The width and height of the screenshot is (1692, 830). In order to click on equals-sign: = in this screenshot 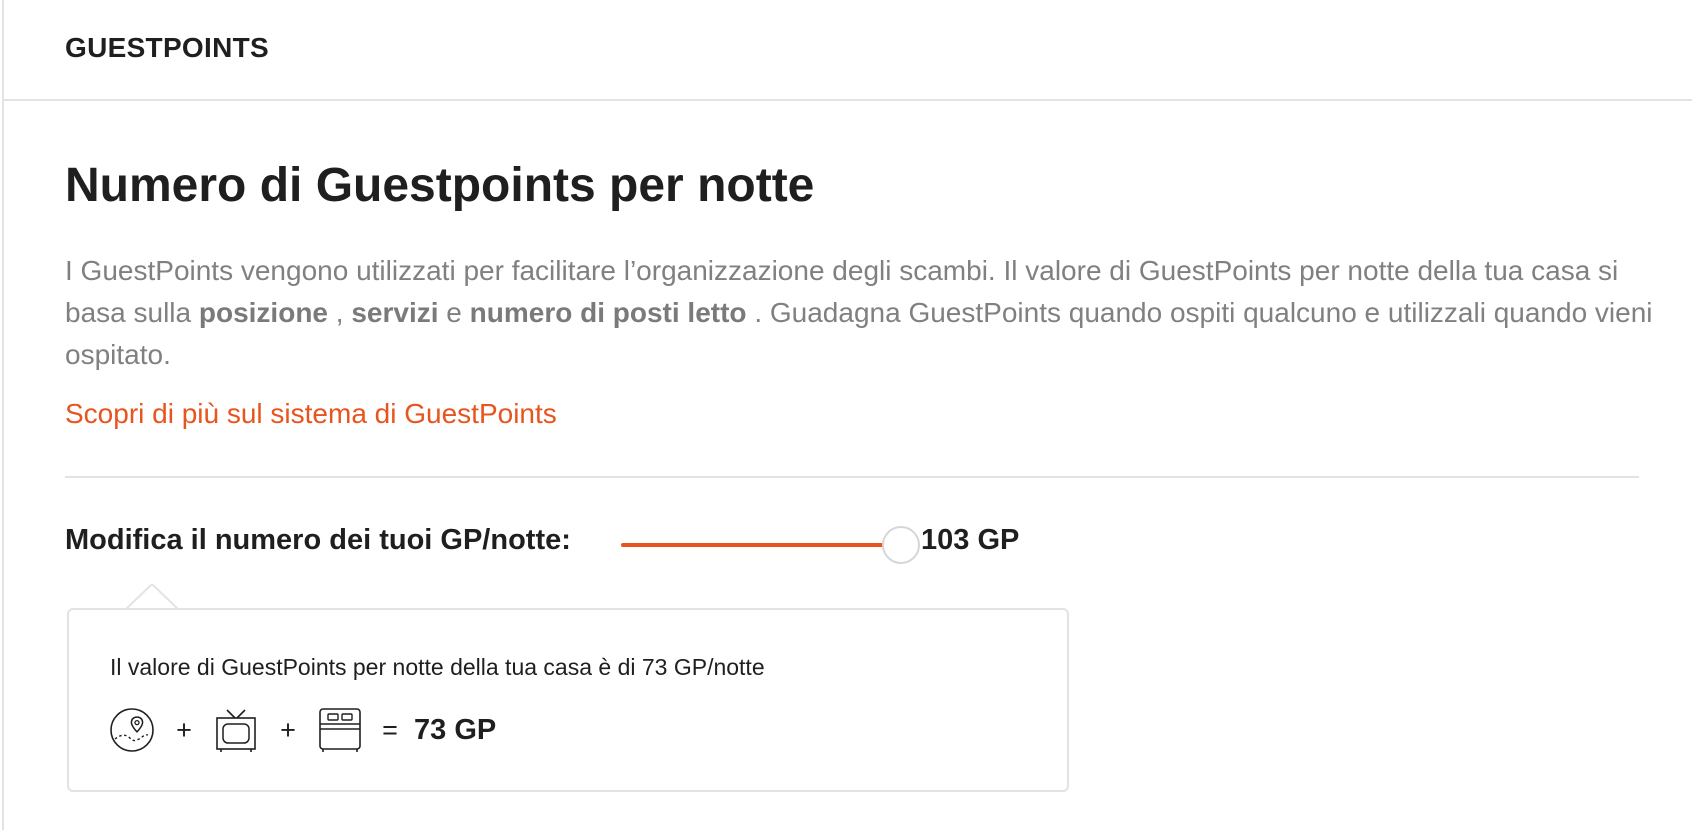, I will do `click(390, 729)`.